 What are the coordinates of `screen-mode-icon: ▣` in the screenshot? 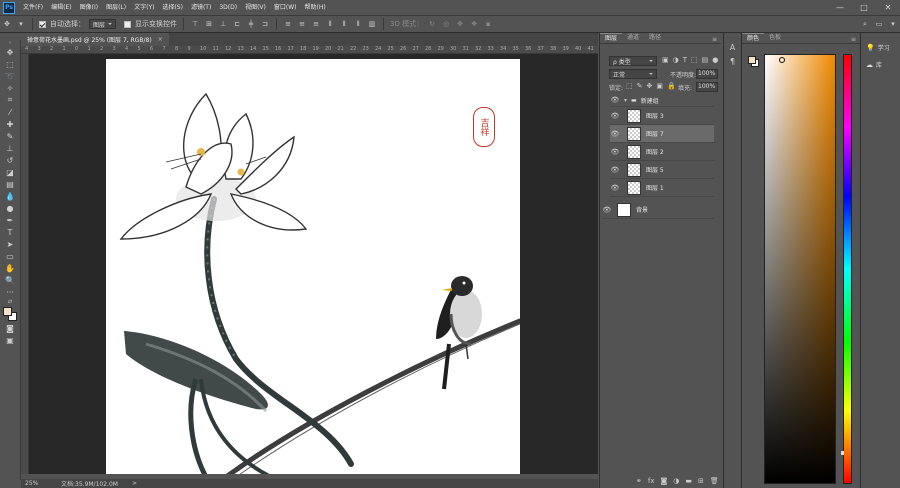 It's located at (10, 340).